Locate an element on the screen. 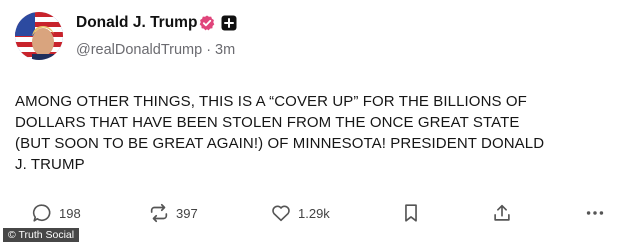 This screenshot has width=634, height=242. share-button is located at coordinates (502, 213).